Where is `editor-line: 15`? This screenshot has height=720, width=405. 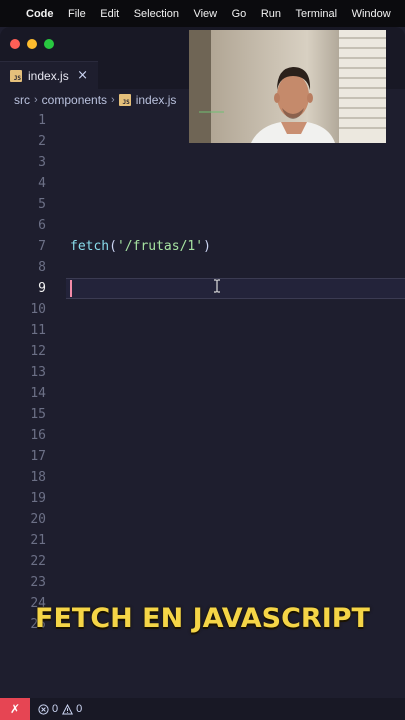 editor-line: 15 is located at coordinates (202, 414).